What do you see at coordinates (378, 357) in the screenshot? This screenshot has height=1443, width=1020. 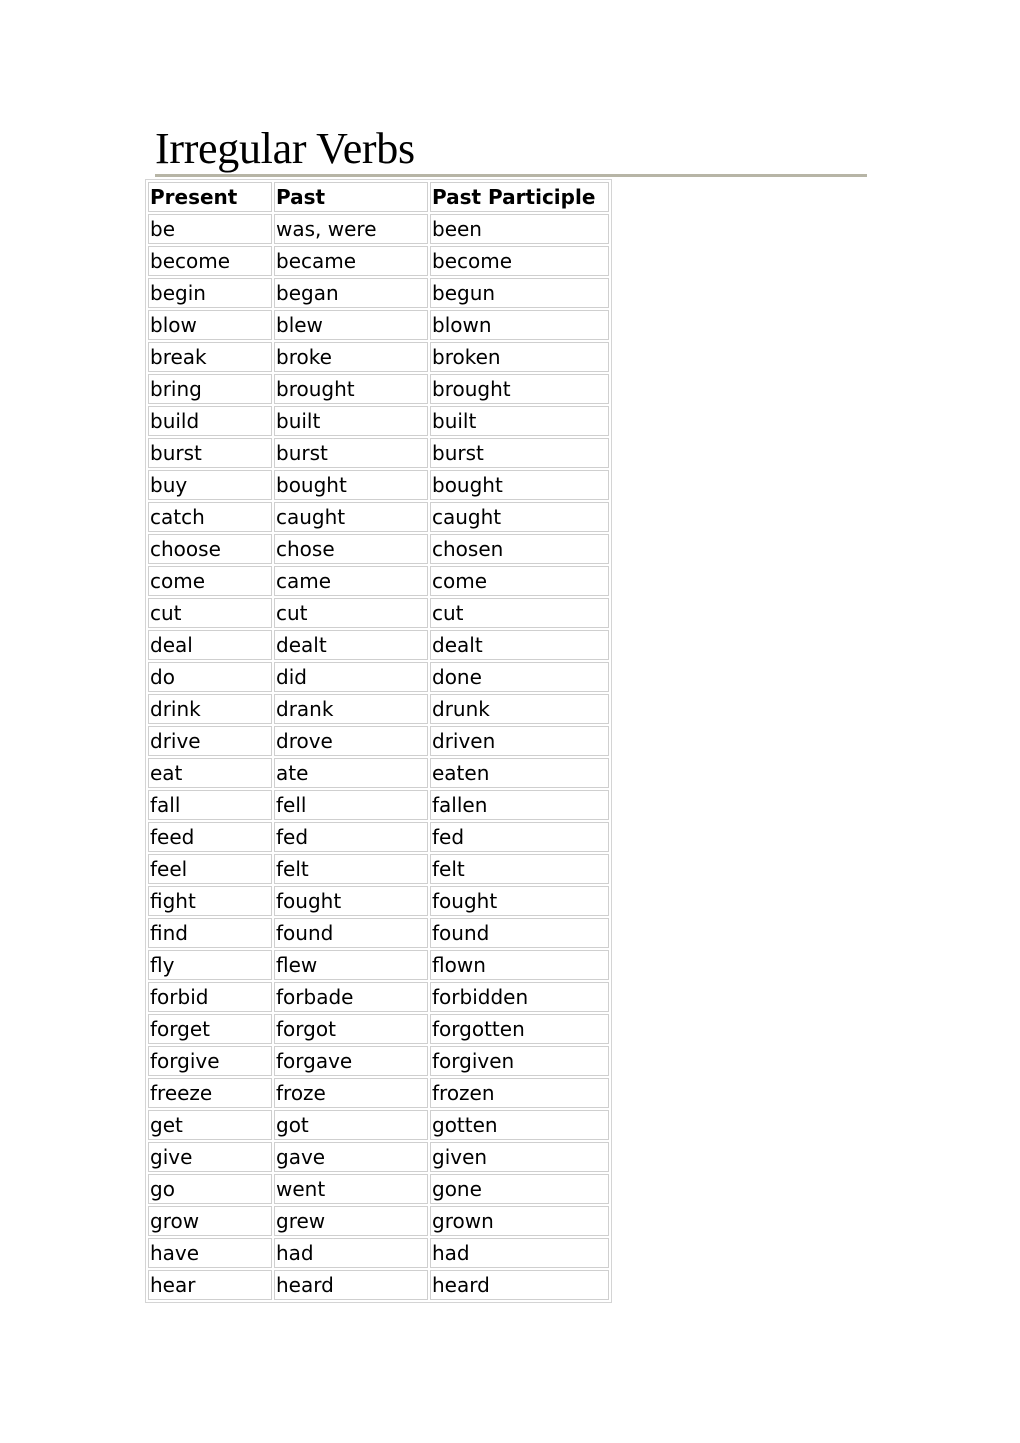 I see `table-row: break broke broken` at bounding box center [378, 357].